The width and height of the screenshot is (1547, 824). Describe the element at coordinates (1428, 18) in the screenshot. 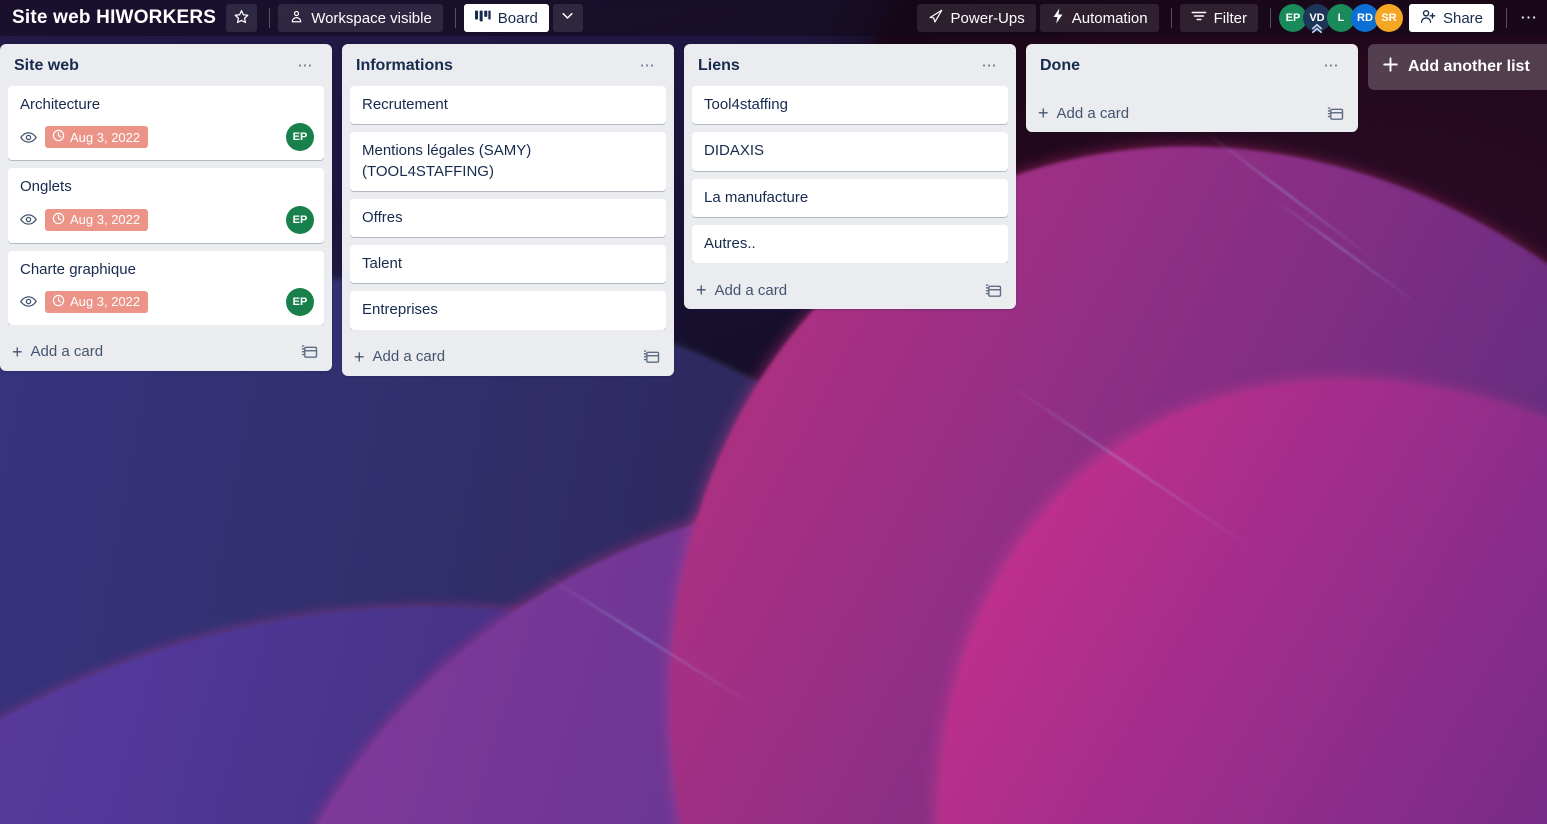

I see `person-add-icon` at that location.